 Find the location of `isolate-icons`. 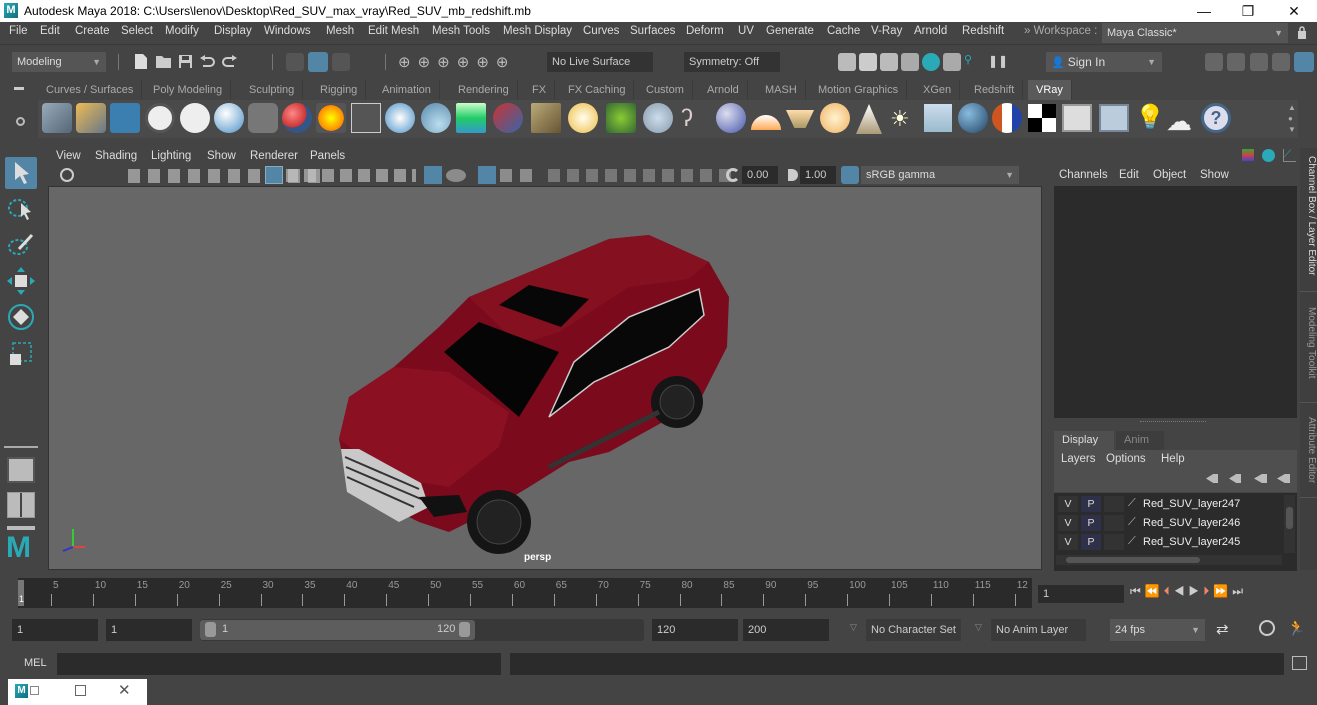

isolate-icons is located at coordinates (643, 175).